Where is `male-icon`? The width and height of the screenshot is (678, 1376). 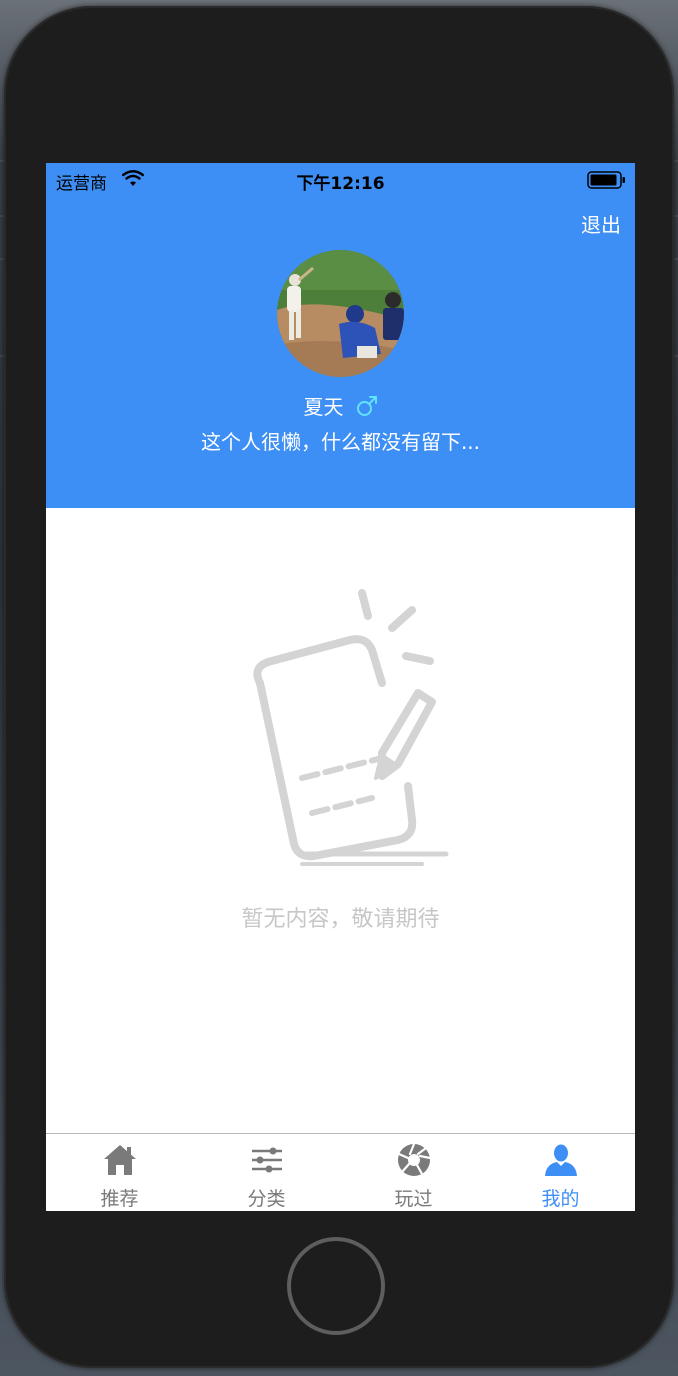
male-icon is located at coordinates (366, 406).